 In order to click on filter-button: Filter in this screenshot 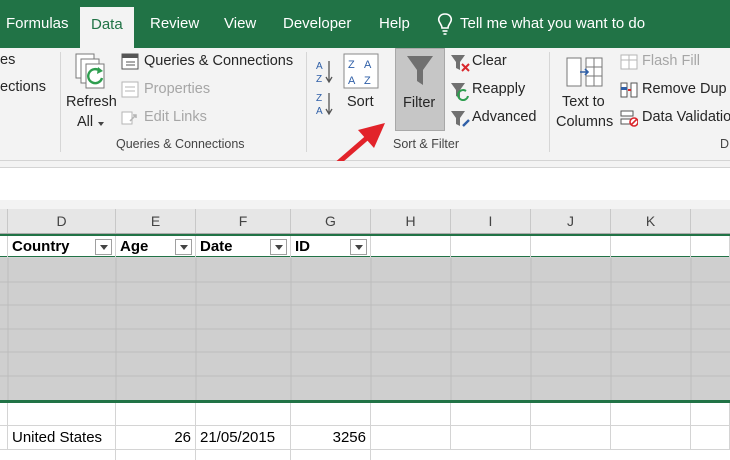, I will do `click(420, 89)`.